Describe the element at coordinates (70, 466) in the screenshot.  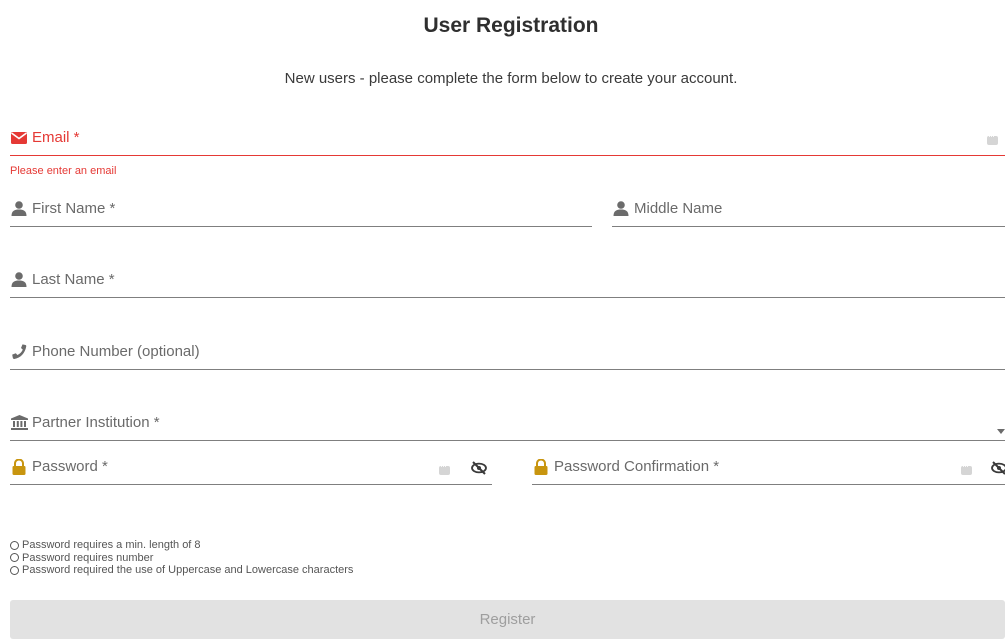
I see `password-label: Password *` at that location.